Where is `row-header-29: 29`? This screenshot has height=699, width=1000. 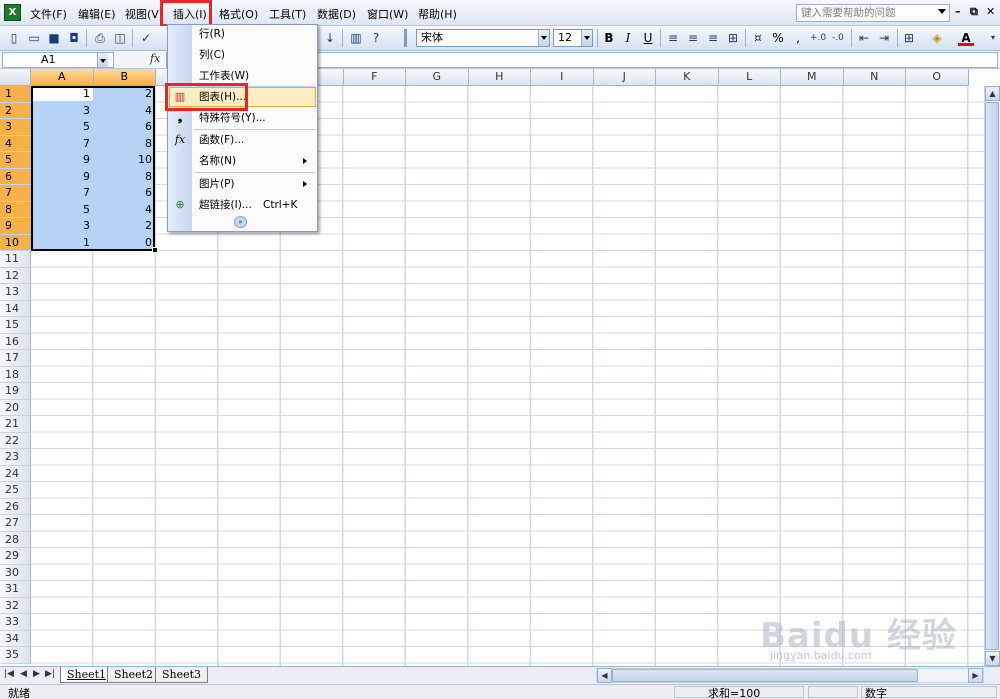
row-header-29: 29 is located at coordinates (15, 556).